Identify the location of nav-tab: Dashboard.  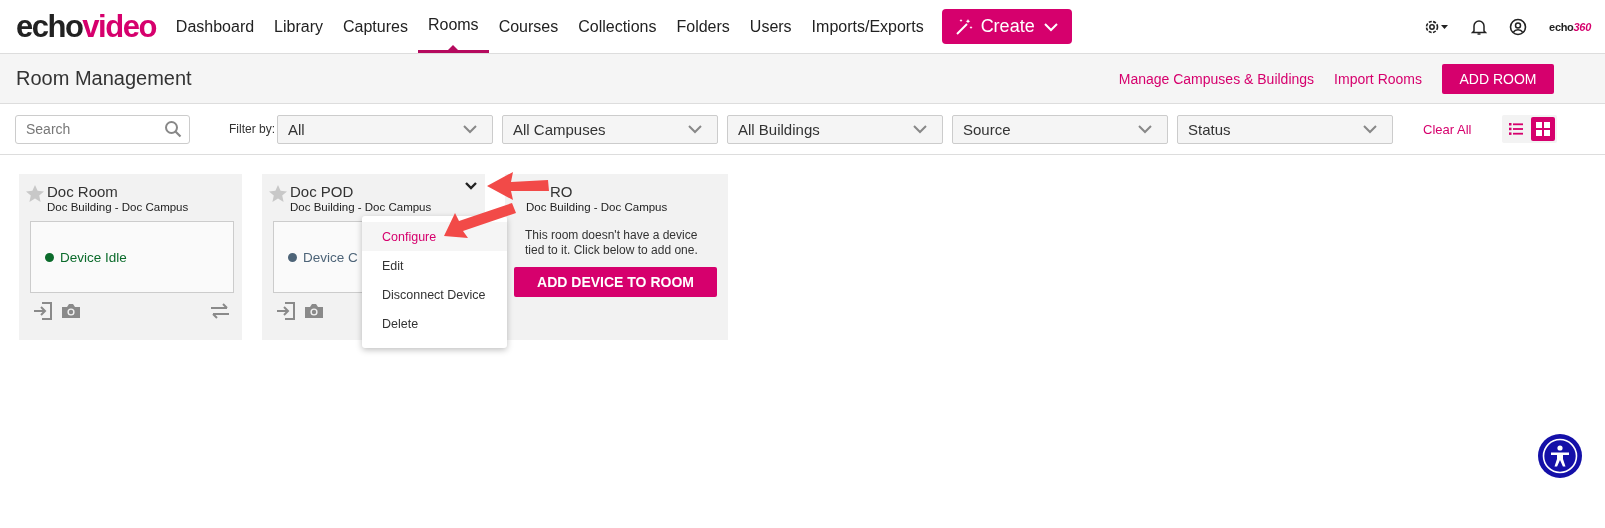
(215, 26).